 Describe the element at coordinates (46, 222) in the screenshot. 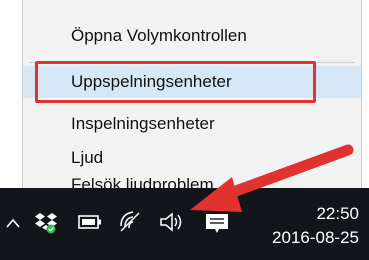

I see `dropbox-icon` at that location.